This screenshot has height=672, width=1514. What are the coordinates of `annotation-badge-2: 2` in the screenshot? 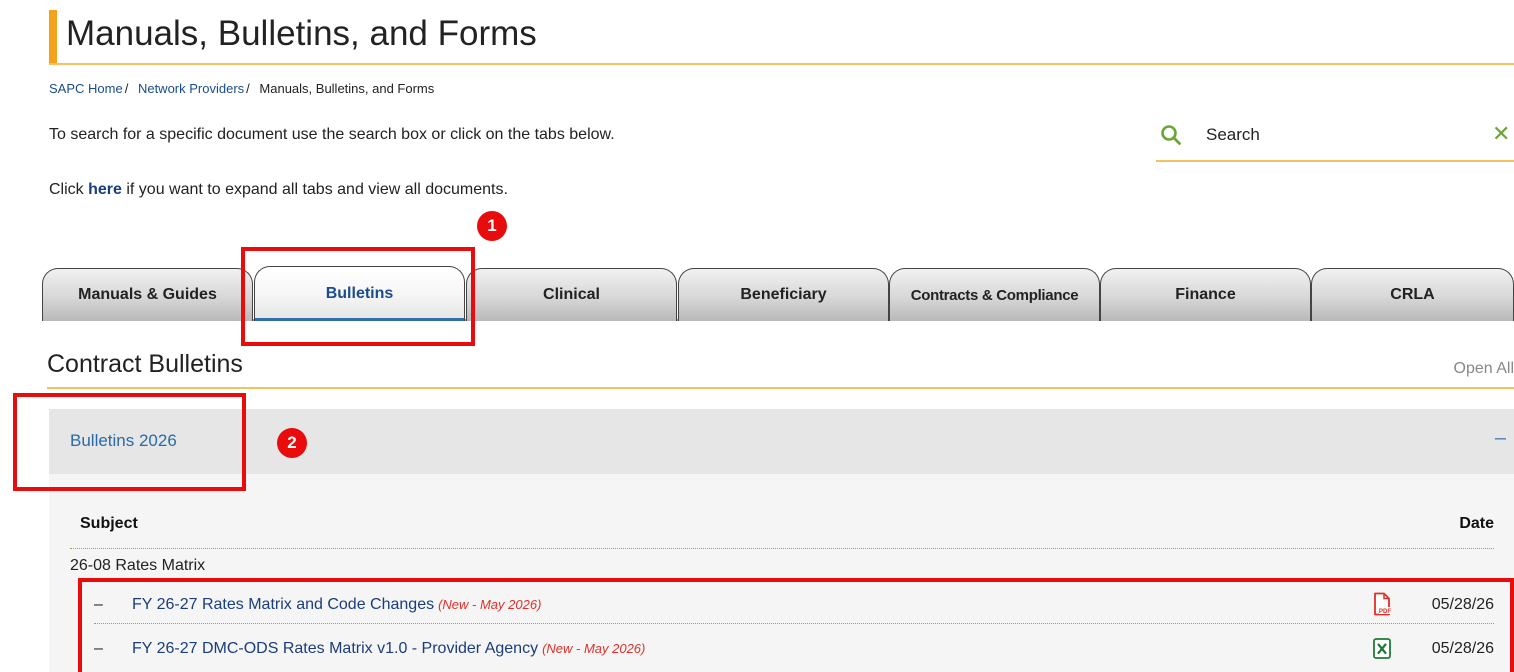 It's located at (292, 443).